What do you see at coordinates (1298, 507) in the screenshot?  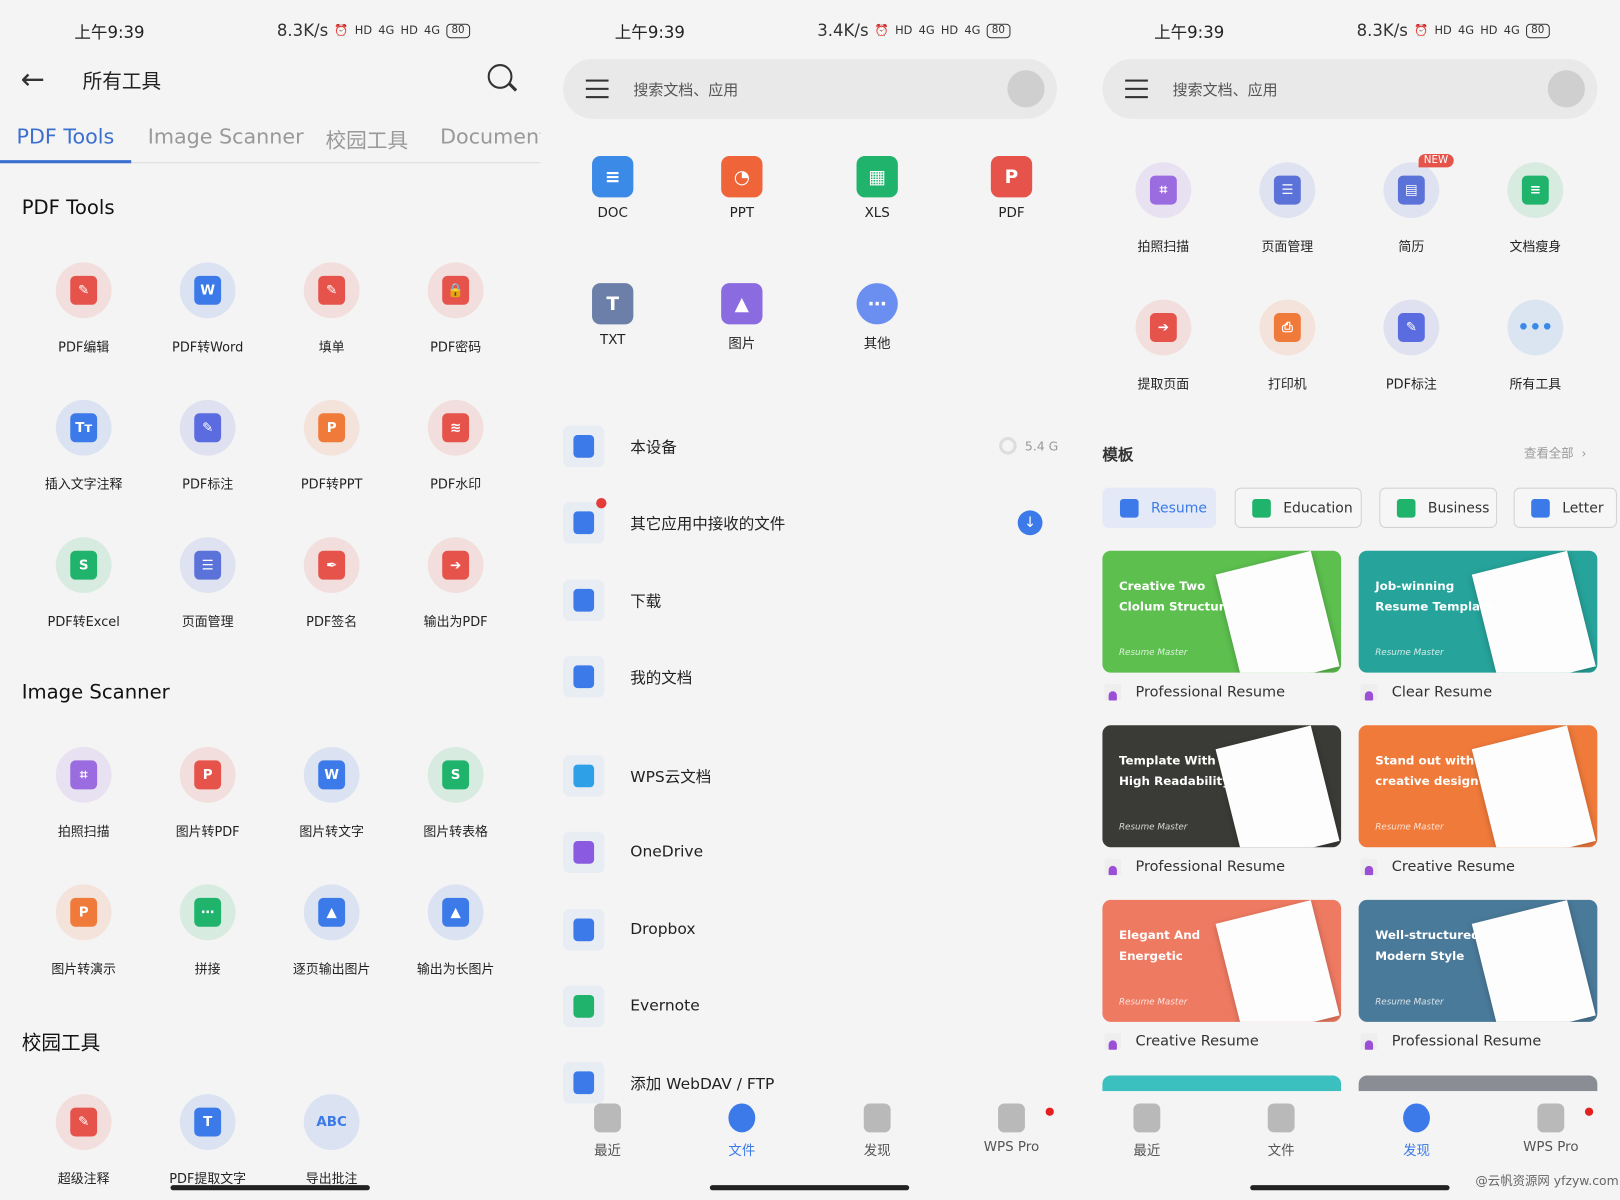 I see `chip-education: Education` at bounding box center [1298, 507].